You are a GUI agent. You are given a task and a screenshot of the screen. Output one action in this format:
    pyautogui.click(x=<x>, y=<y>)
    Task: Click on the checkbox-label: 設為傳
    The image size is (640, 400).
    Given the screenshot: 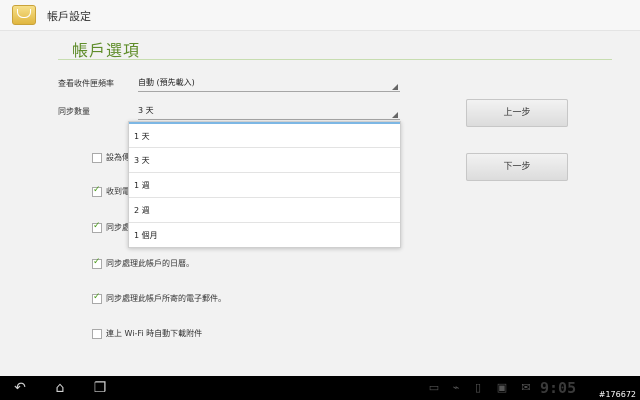 What is the action you would take?
    pyautogui.click(x=118, y=157)
    